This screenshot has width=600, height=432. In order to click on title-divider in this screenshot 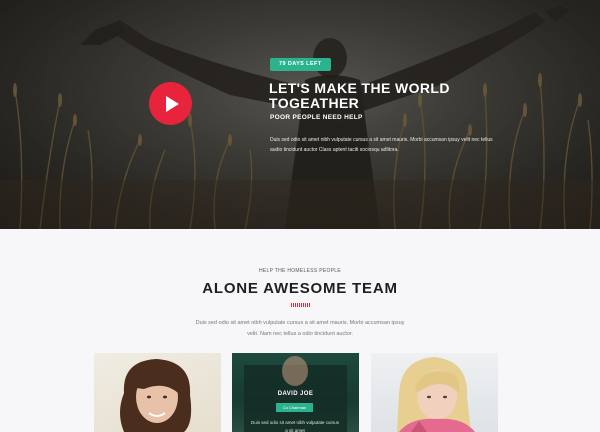, I will do `click(300, 305)`.